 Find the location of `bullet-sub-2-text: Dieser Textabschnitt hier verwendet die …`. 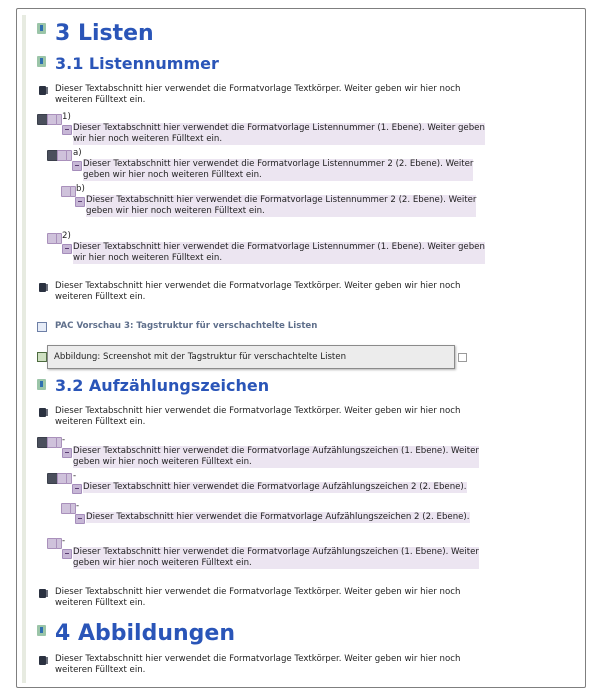

bullet-sub-2-text: Dieser Textabschnitt hier verwendet die … is located at coordinates (278, 517).